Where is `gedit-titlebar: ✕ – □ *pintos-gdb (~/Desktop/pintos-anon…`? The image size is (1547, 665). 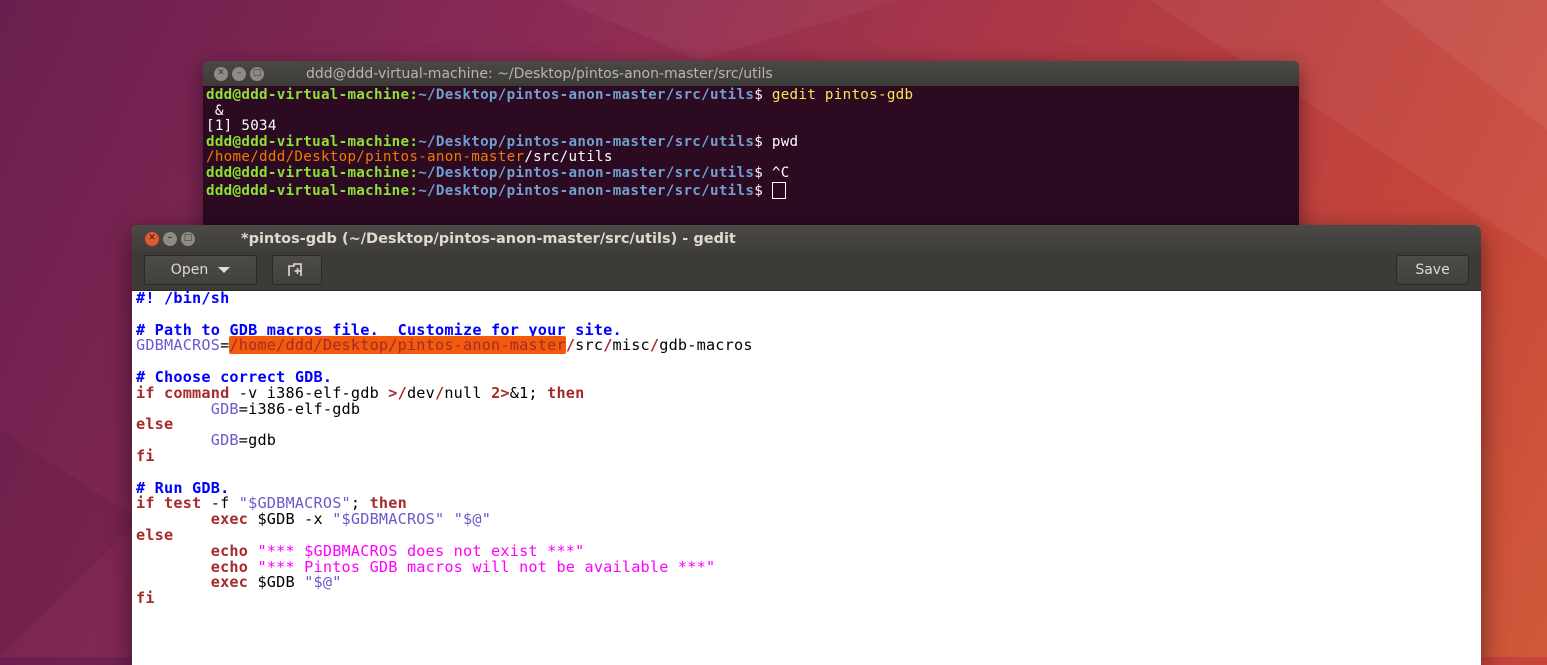 gedit-titlebar: ✕ – □ *pintos-gdb (~/Desktop/pintos-anon… is located at coordinates (806, 238).